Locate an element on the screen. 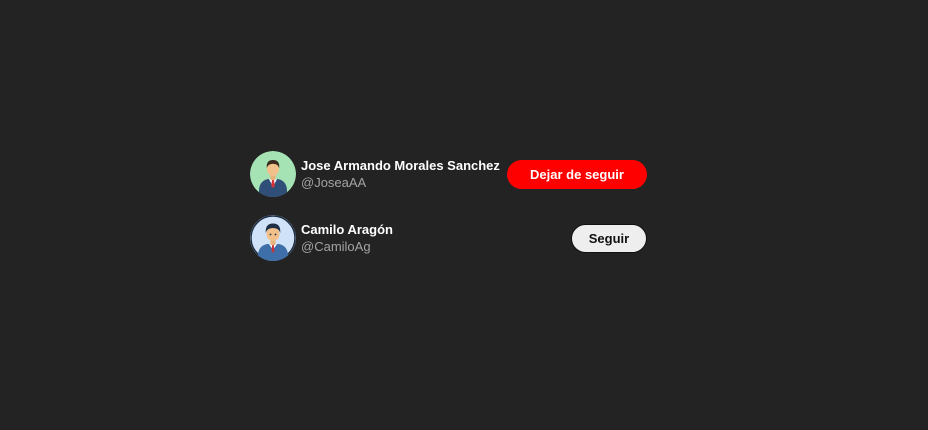  user-name: Jose Armando Morales Sanchez is located at coordinates (404, 166).